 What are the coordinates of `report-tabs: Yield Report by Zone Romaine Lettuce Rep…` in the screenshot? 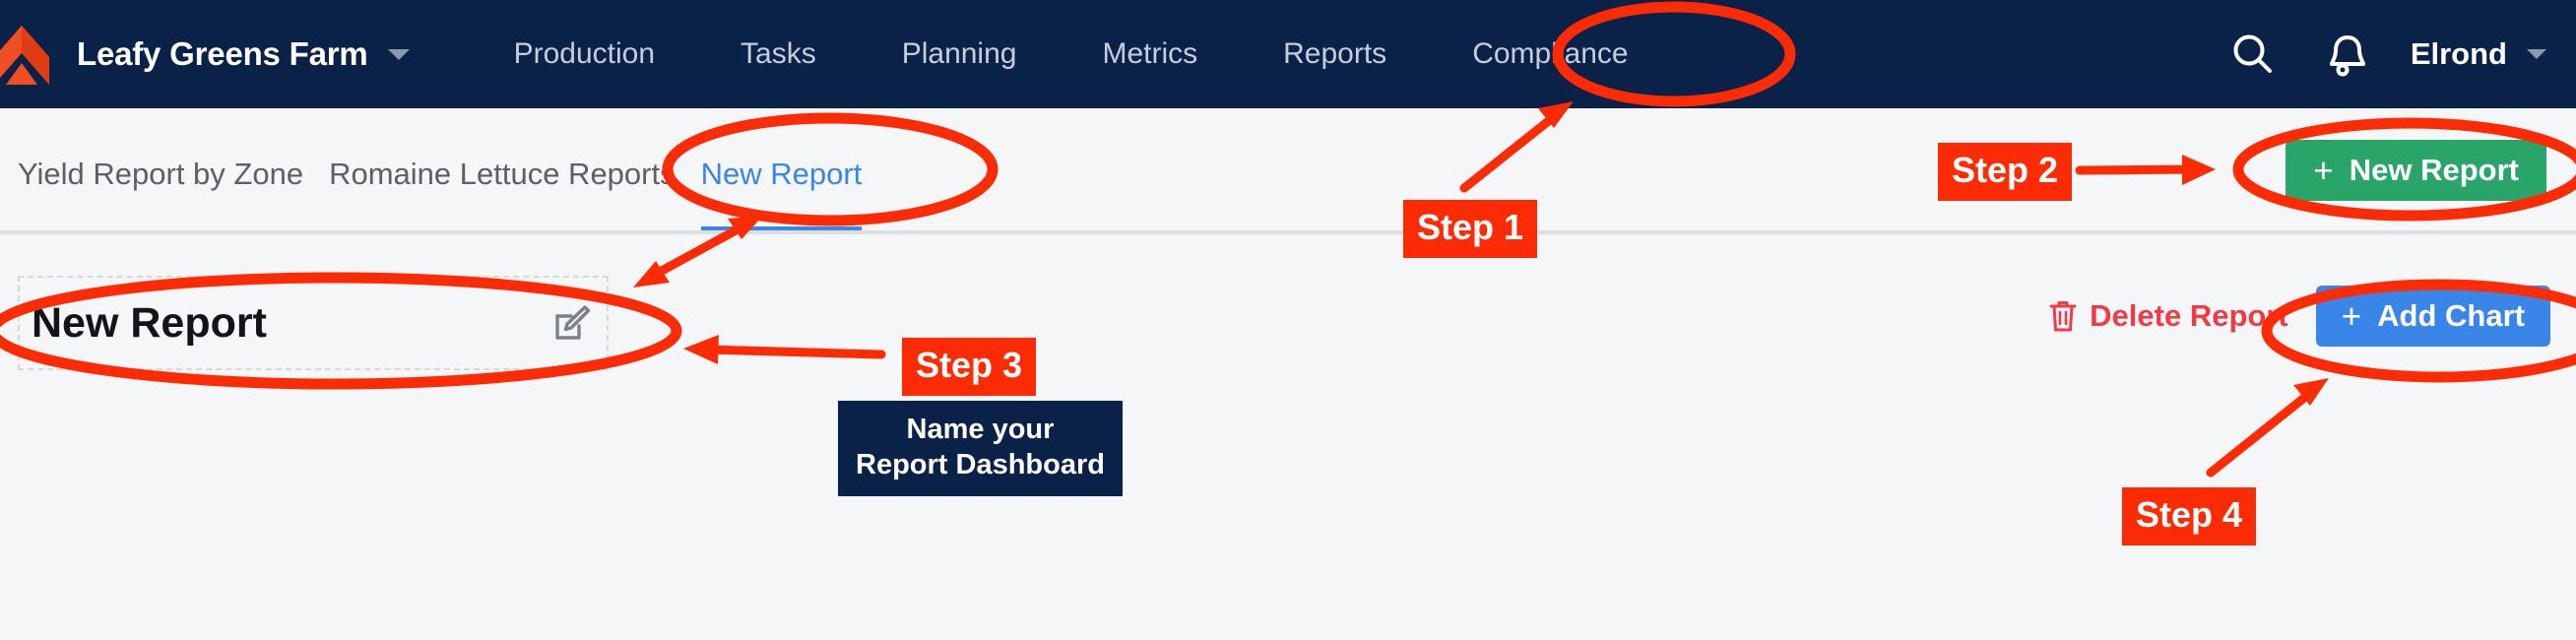 It's located at (452, 171).